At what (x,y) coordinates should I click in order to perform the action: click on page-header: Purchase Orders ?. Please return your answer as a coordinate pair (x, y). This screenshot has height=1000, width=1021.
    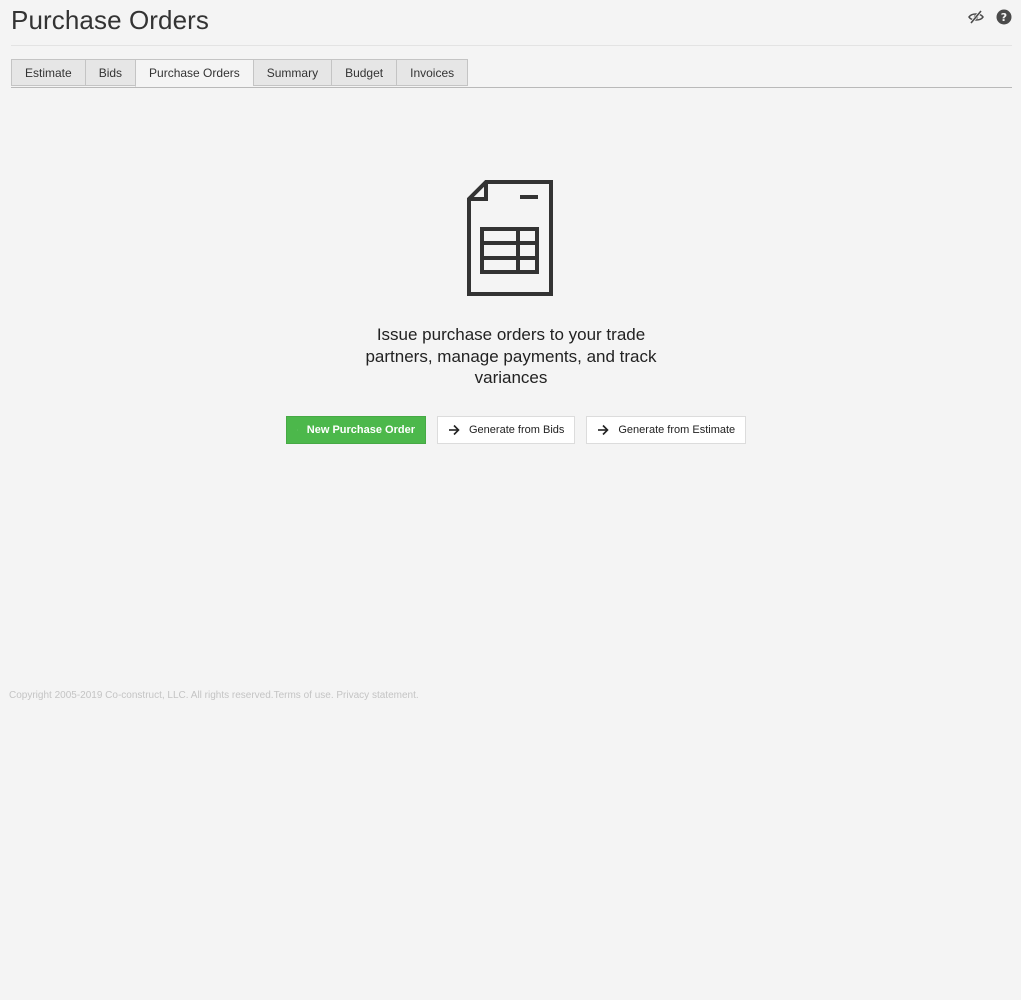
    Looking at the image, I should click on (511, 23).